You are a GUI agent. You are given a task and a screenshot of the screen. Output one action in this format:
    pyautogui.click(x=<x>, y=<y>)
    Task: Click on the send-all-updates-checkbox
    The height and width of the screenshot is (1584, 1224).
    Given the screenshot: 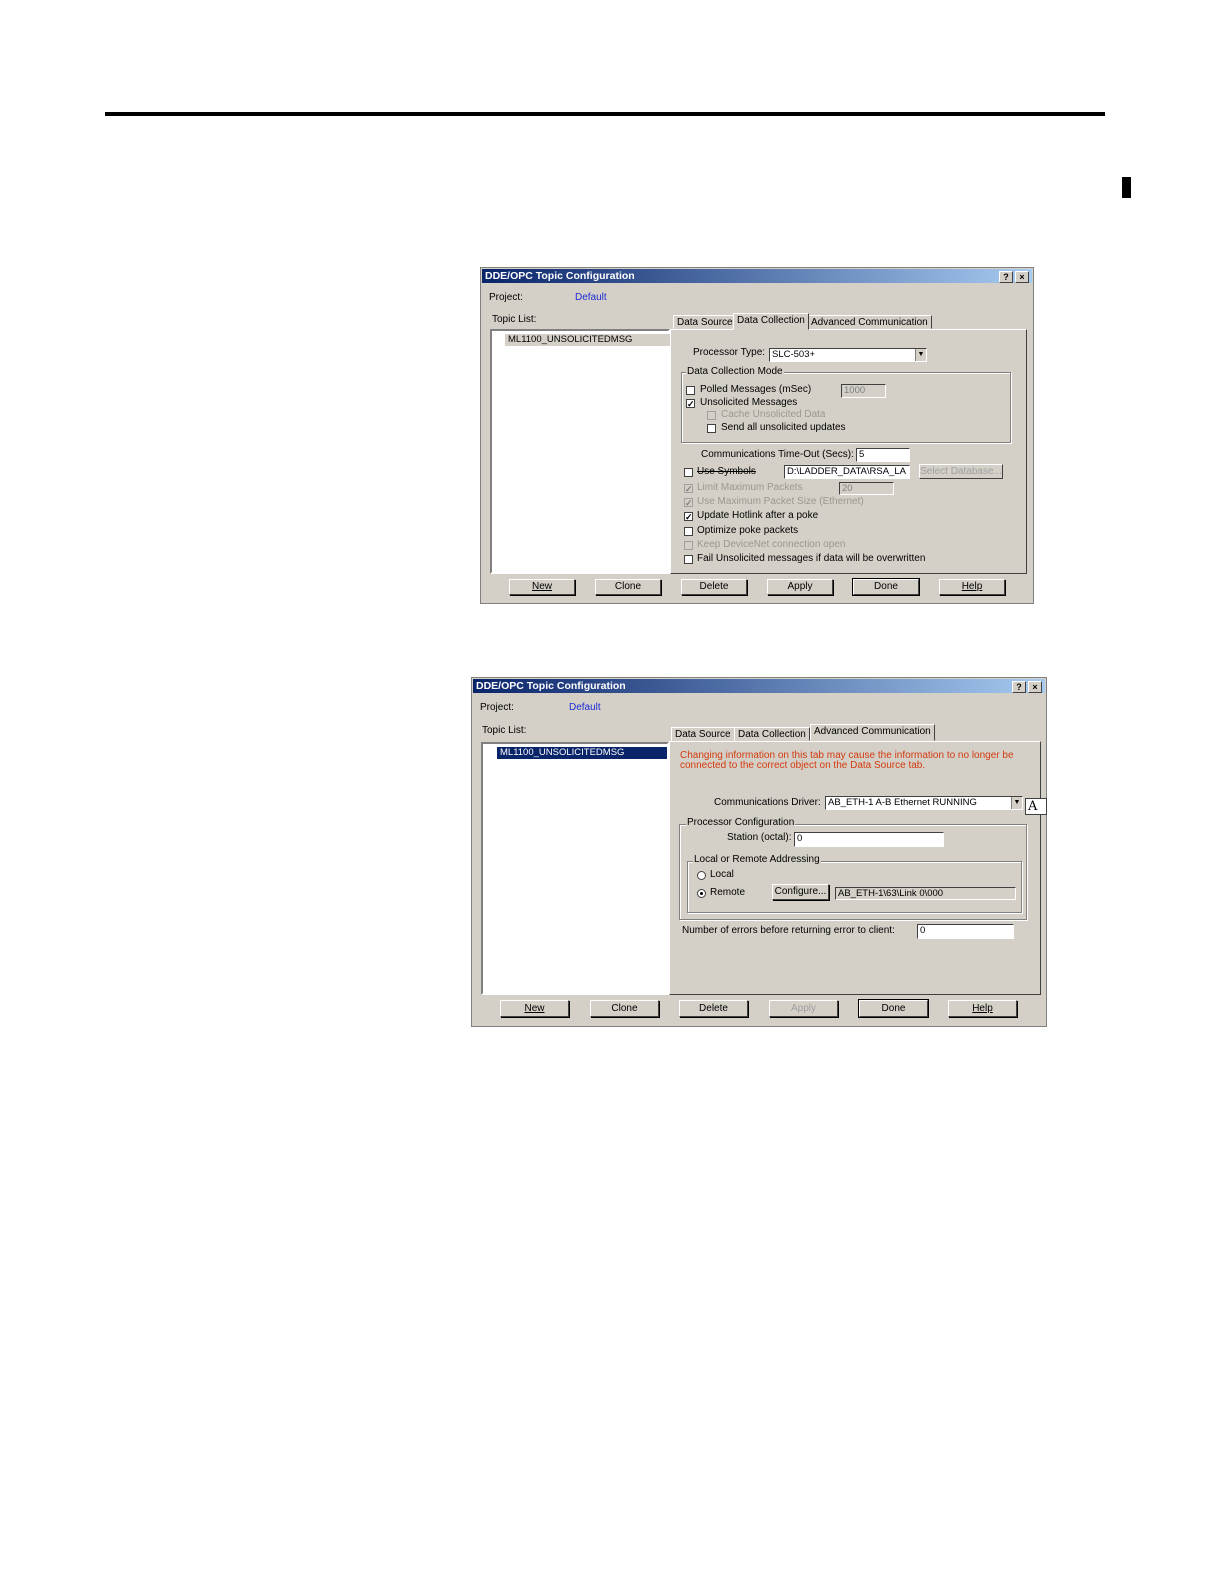 What is the action you would take?
    pyautogui.click(x=711, y=428)
    